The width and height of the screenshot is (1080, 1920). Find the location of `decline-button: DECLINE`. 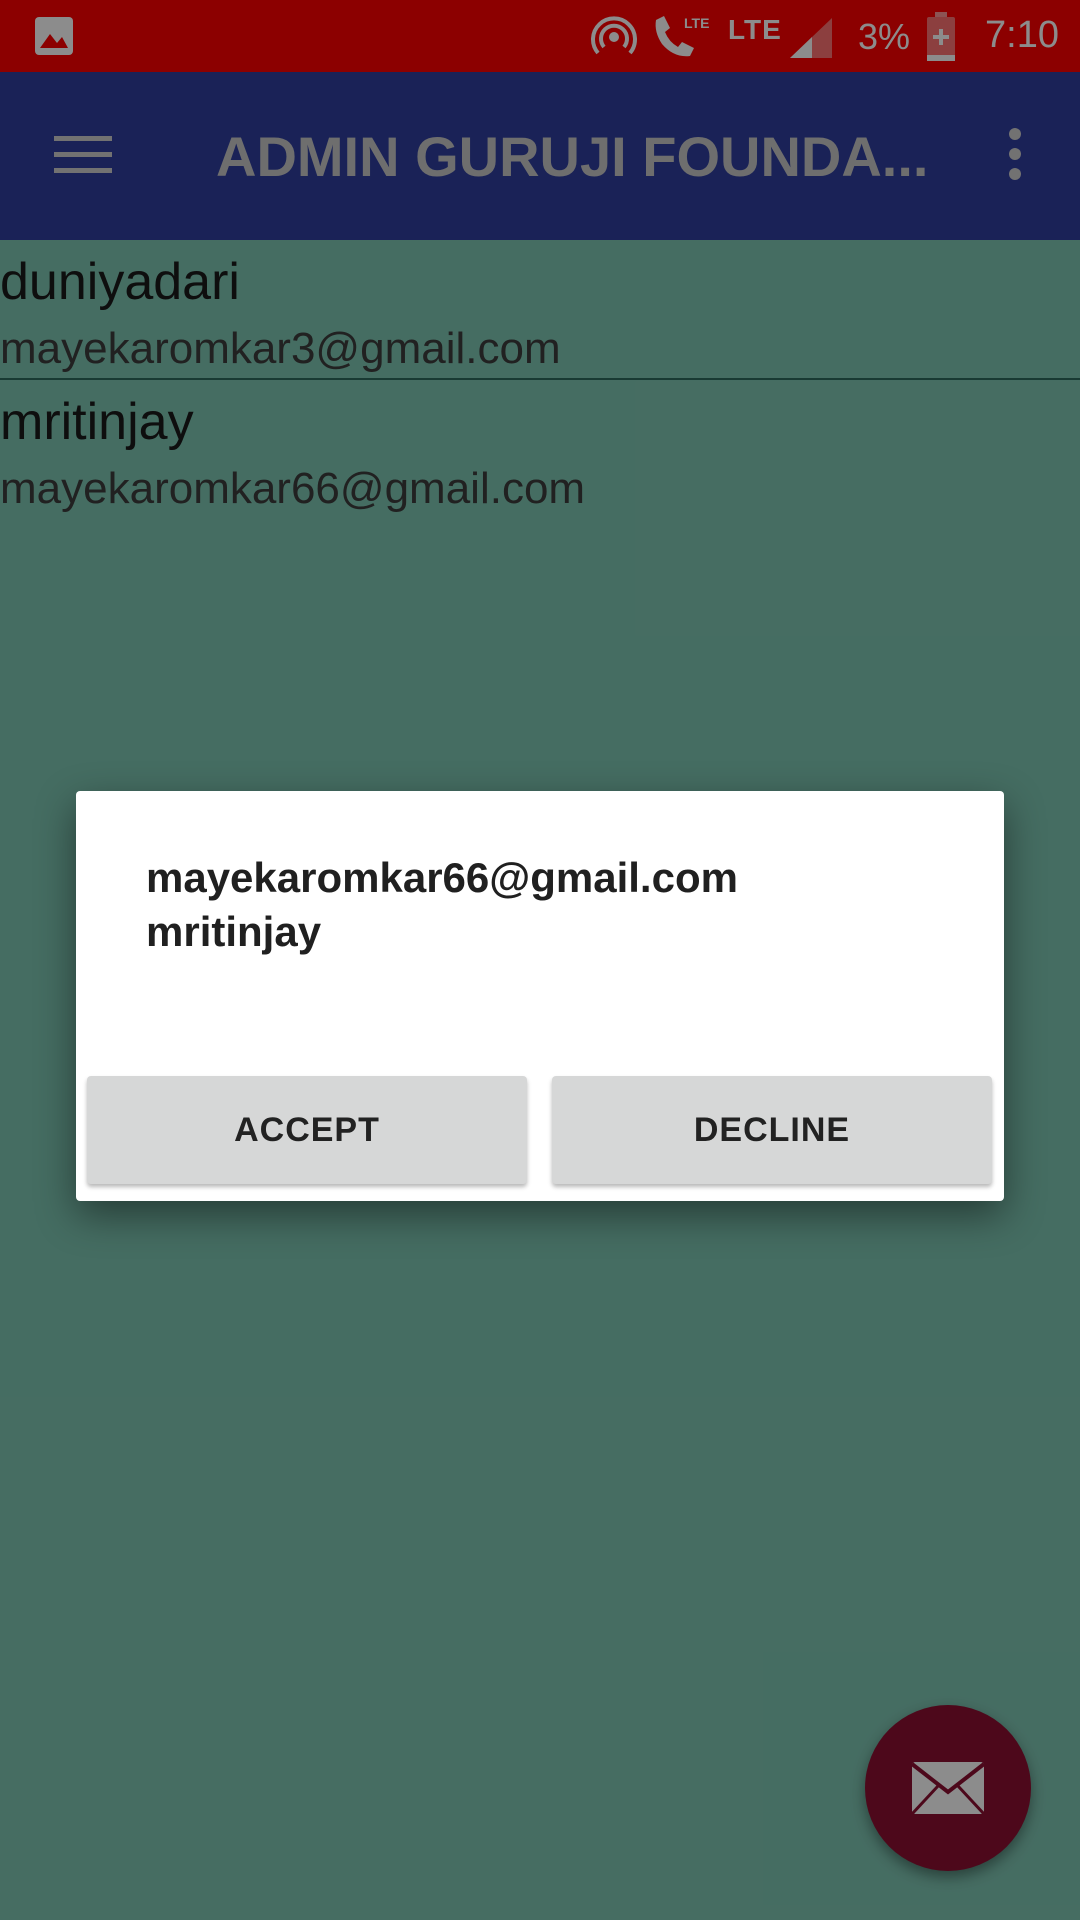

decline-button: DECLINE is located at coordinates (772, 1130).